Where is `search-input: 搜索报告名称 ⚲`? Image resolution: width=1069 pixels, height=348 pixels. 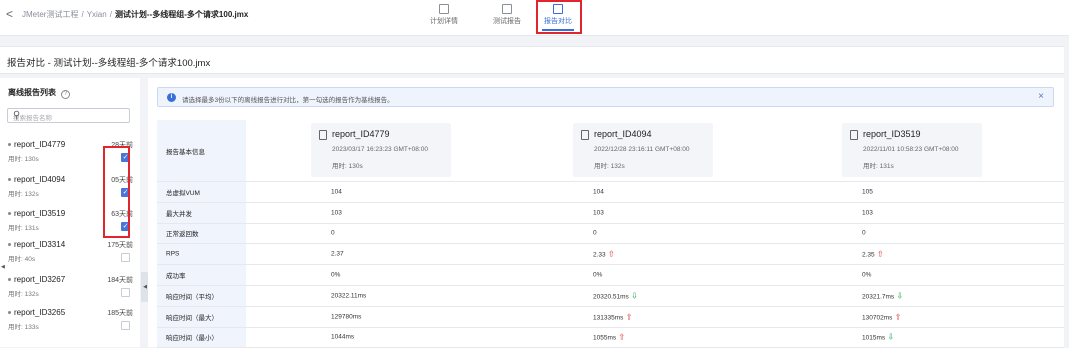
search-input: 搜索报告名称 ⚲ is located at coordinates (68, 115).